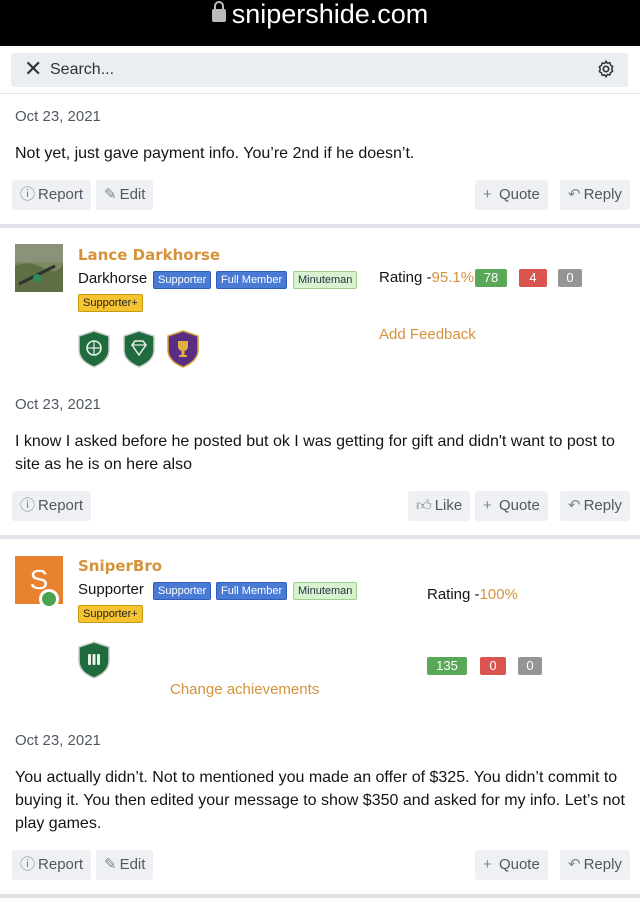 This screenshot has height=906, width=640. I want to click on username: Lance Darkhorse, so click(149, 255).